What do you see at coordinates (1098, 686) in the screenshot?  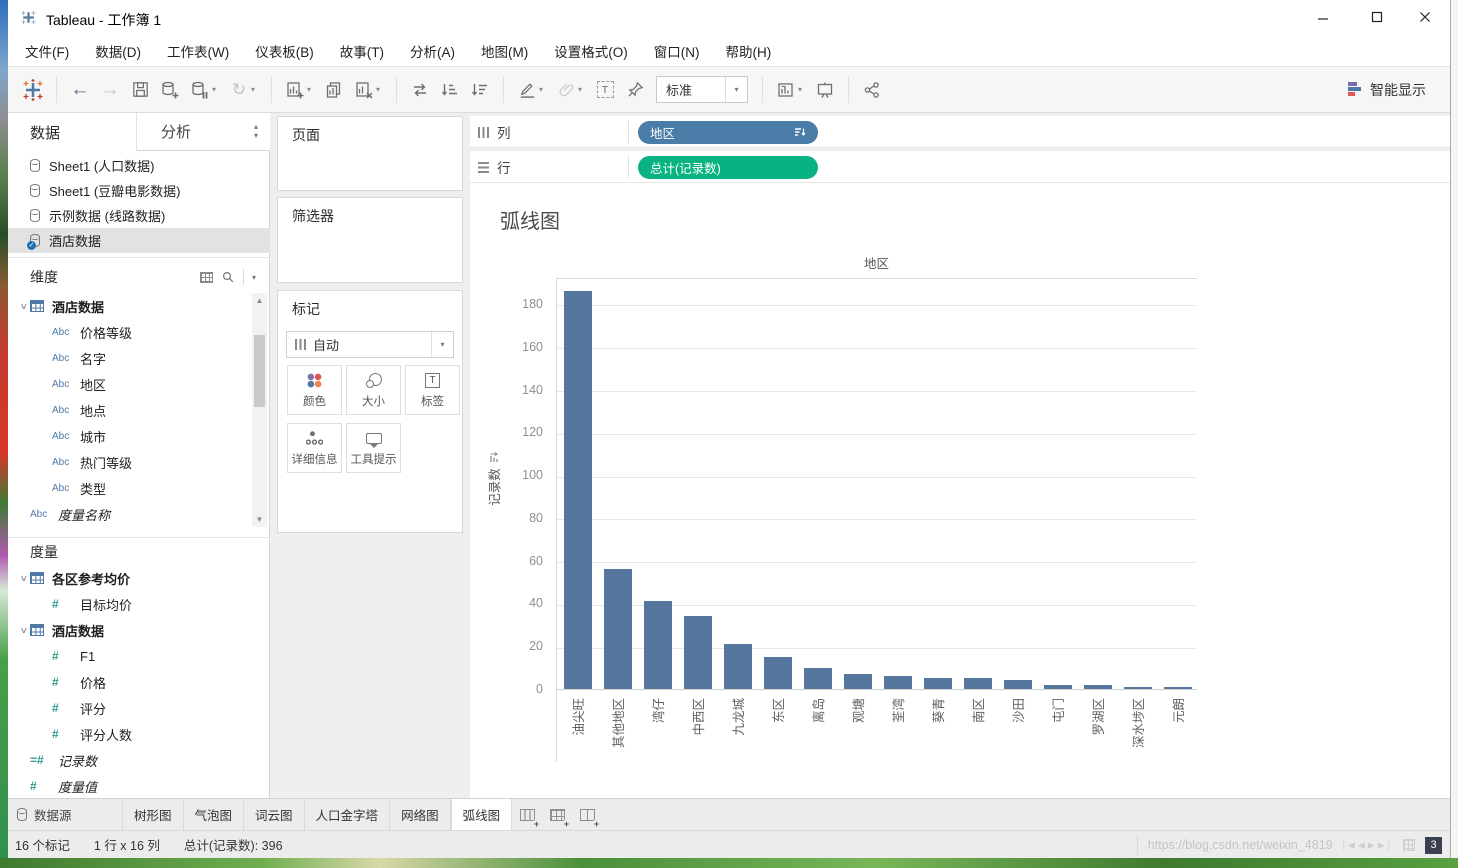 I see `bar-罗湖区` at bounding box center [1098, 686].